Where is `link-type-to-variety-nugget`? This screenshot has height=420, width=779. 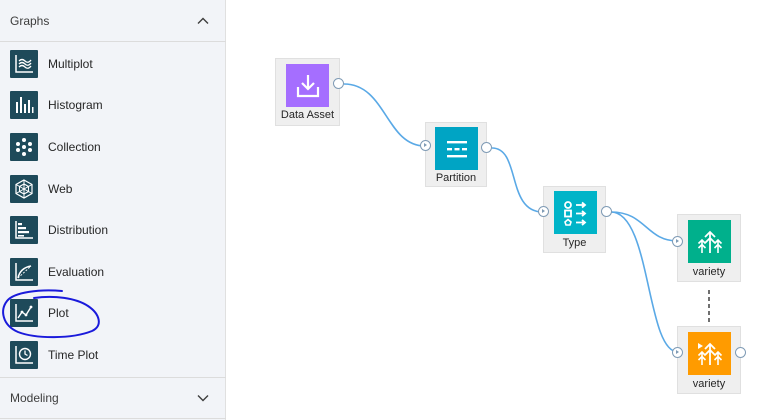 link-type-to-variety-nugget is located at coordinates (644, 282).